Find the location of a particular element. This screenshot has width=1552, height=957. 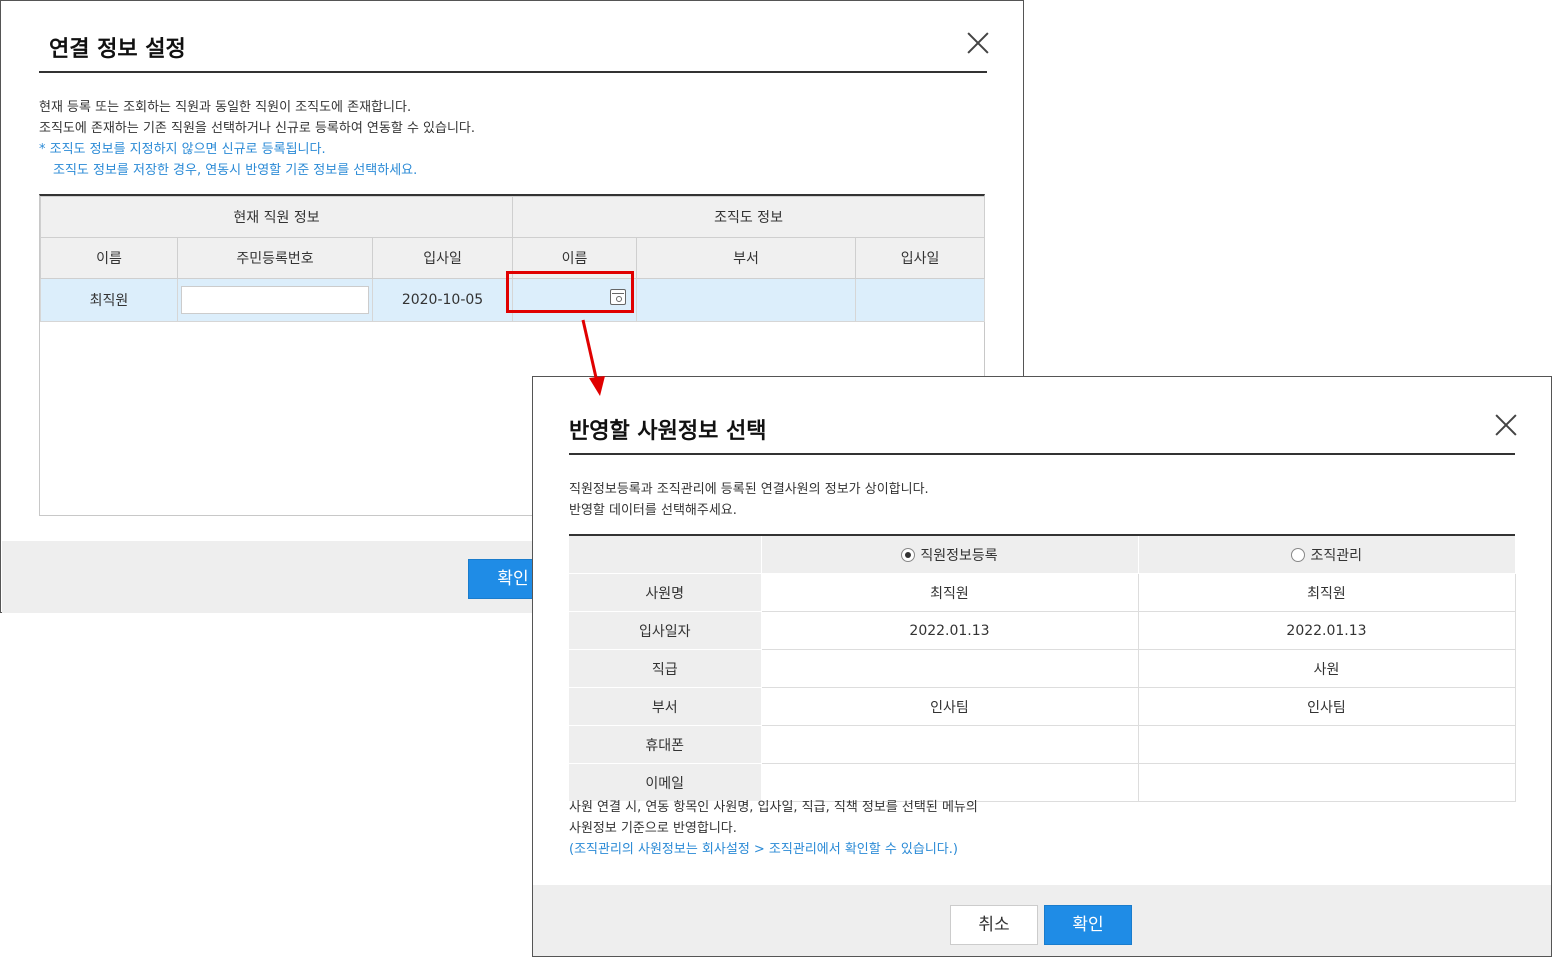

desc-line: 현재 등록 또는 조회하는 직원과 동일한 직원이 조직도에 존재합니다. is located at coordinates (225, 107).